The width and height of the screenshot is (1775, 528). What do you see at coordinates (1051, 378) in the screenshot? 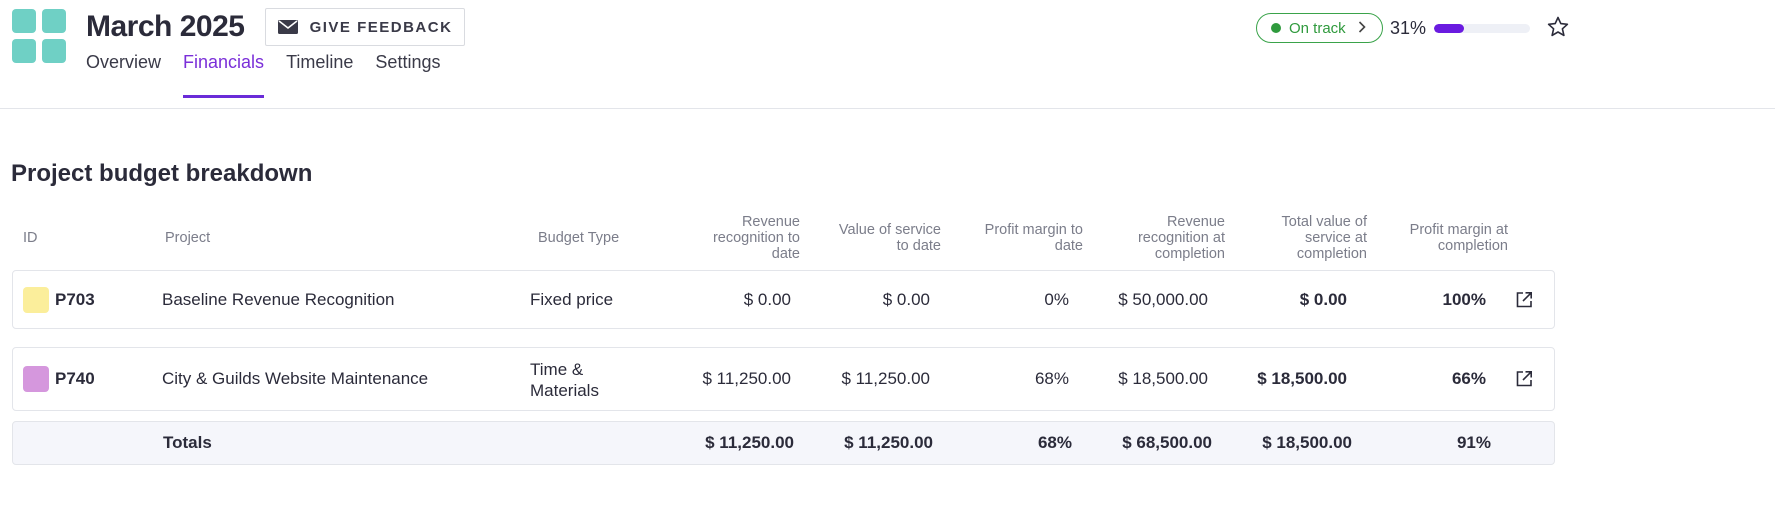
I see `margin-to-date: 68%` at bounding box center [1051, 378].